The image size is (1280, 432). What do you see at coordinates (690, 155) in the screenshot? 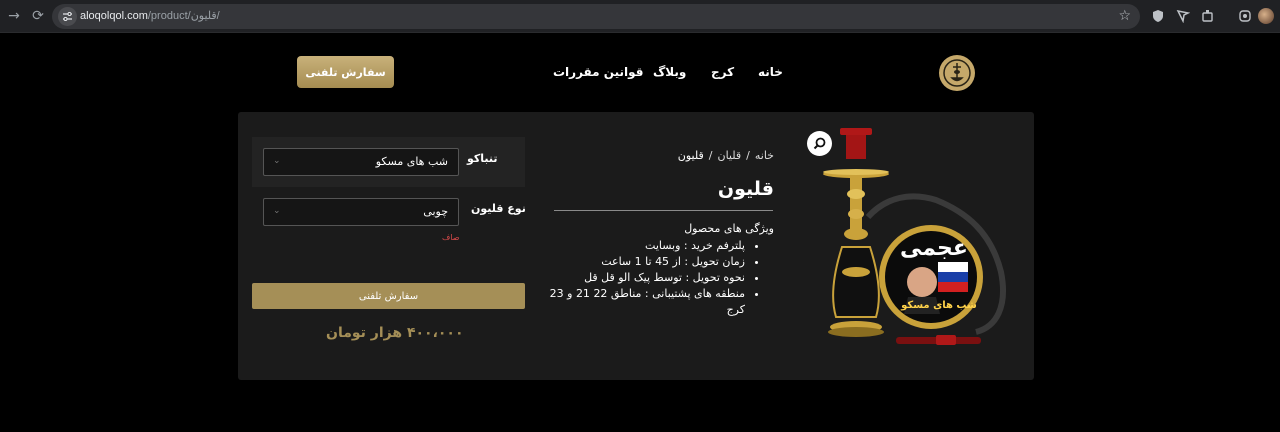
I see `breadcrumb-current: قلیون` at bounding box center [690, 155].